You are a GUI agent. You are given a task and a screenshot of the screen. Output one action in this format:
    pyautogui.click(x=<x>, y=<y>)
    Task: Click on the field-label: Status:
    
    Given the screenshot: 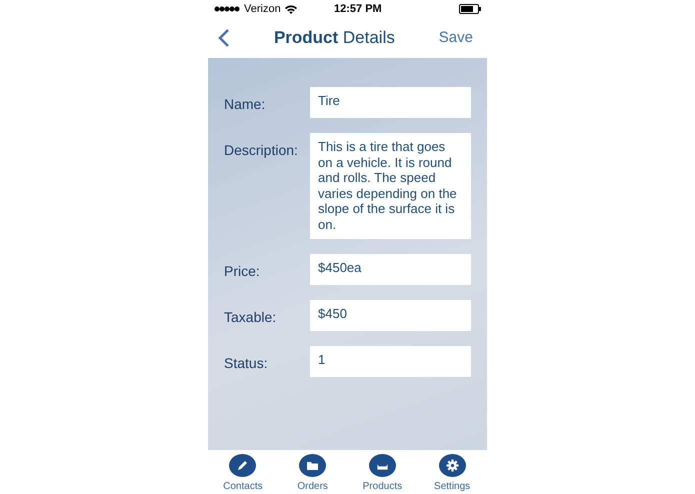 What is the action you would take?
    pyautogui.click(x=246, y=363)
    